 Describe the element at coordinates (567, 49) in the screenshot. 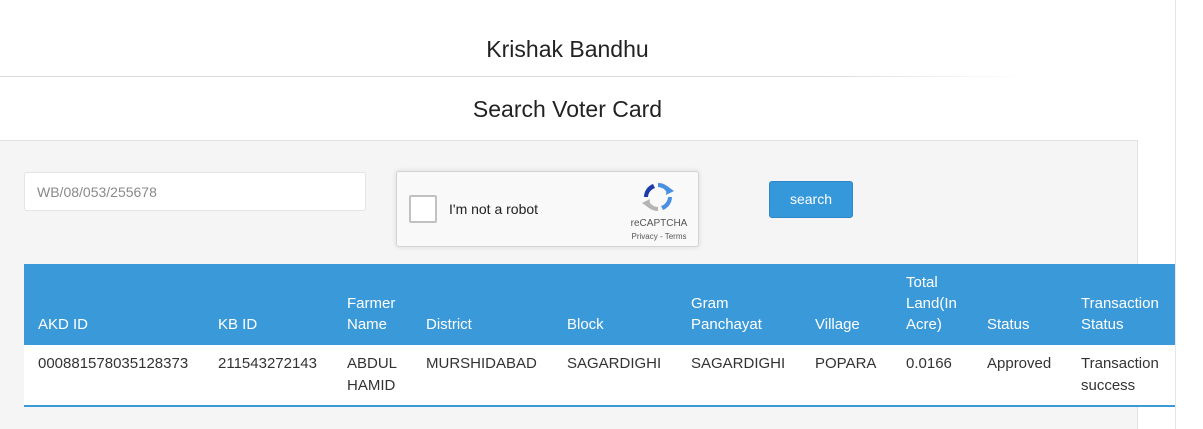

I see `site-title: Krishak Bandhu` at that location.